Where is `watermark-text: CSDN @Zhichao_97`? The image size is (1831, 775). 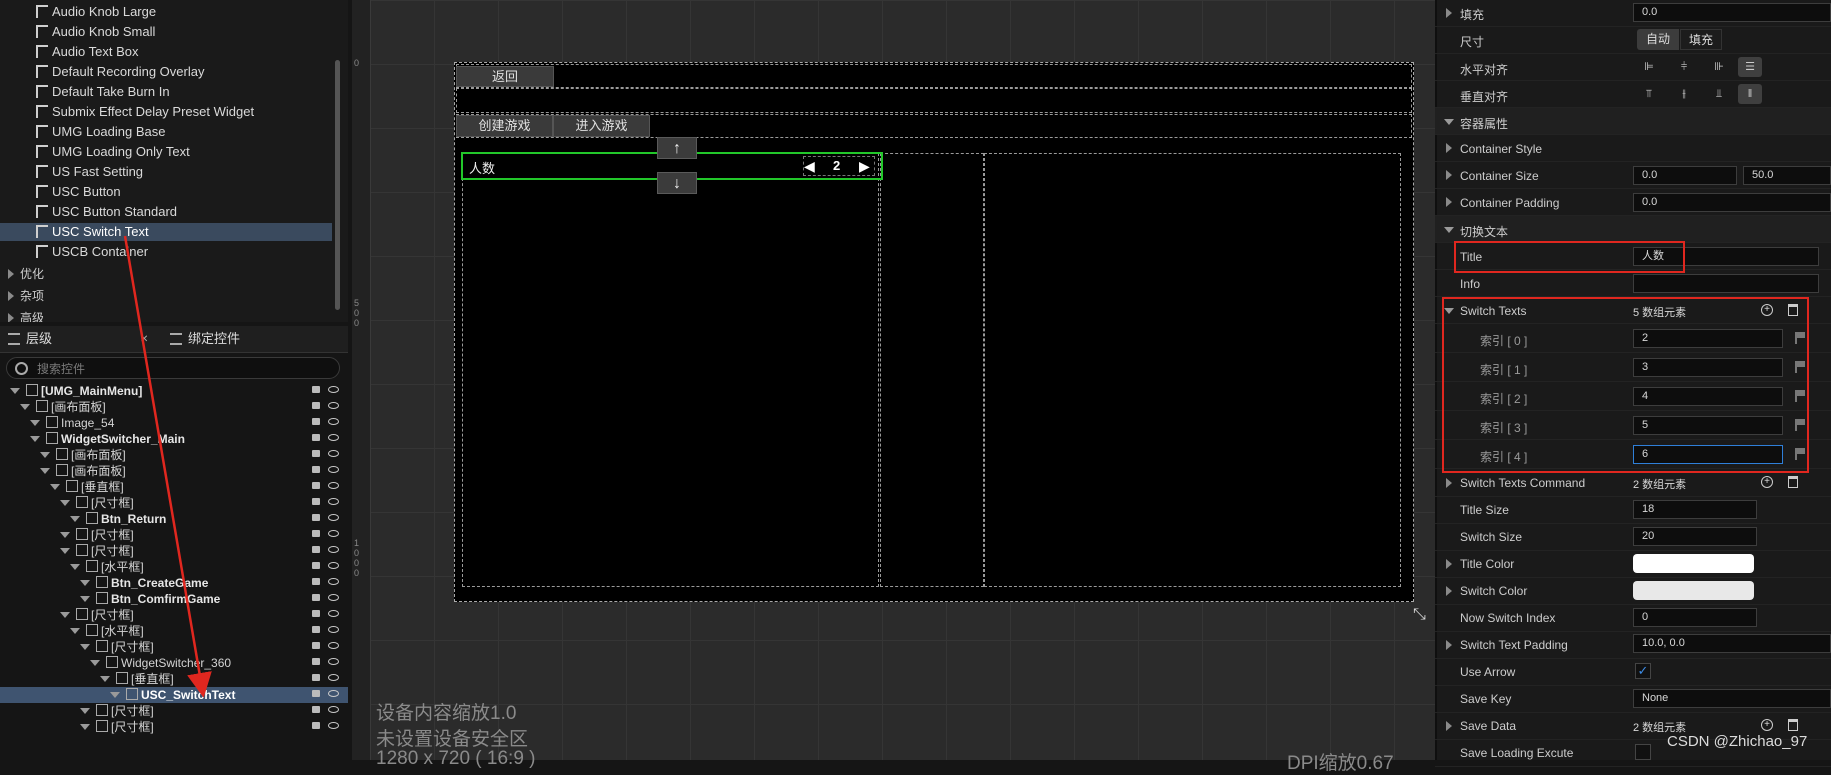
watermark-text: CSDN @Zhichao_97 is located at coordinates (1737, 741).